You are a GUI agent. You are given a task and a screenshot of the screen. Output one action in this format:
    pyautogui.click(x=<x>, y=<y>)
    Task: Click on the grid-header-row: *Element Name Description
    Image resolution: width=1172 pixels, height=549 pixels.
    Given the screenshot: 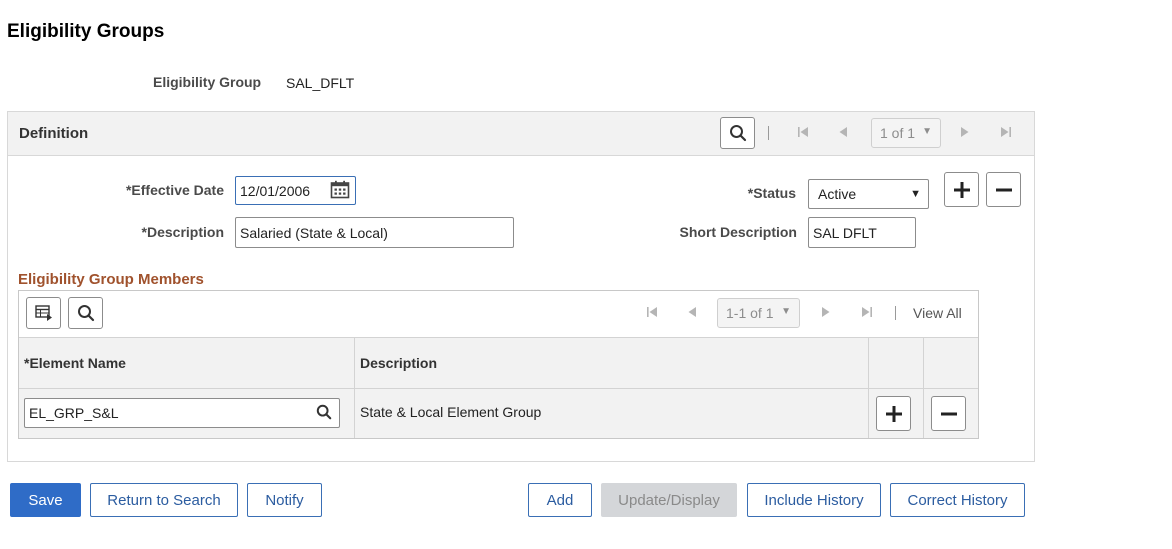 What is the action you would take?
    pyautogui.click(x=498, y=363)
    